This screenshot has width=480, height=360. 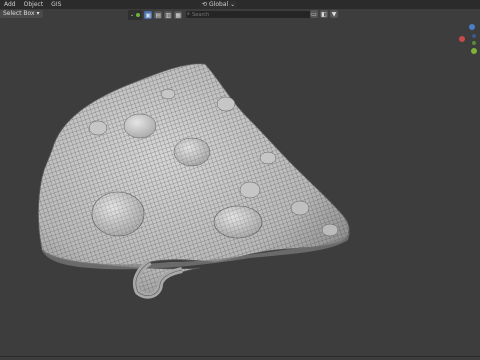 What do you see at coordinates (240, 356) in the screenshot?
I see `status-divider` at bounding box center [240, 356].